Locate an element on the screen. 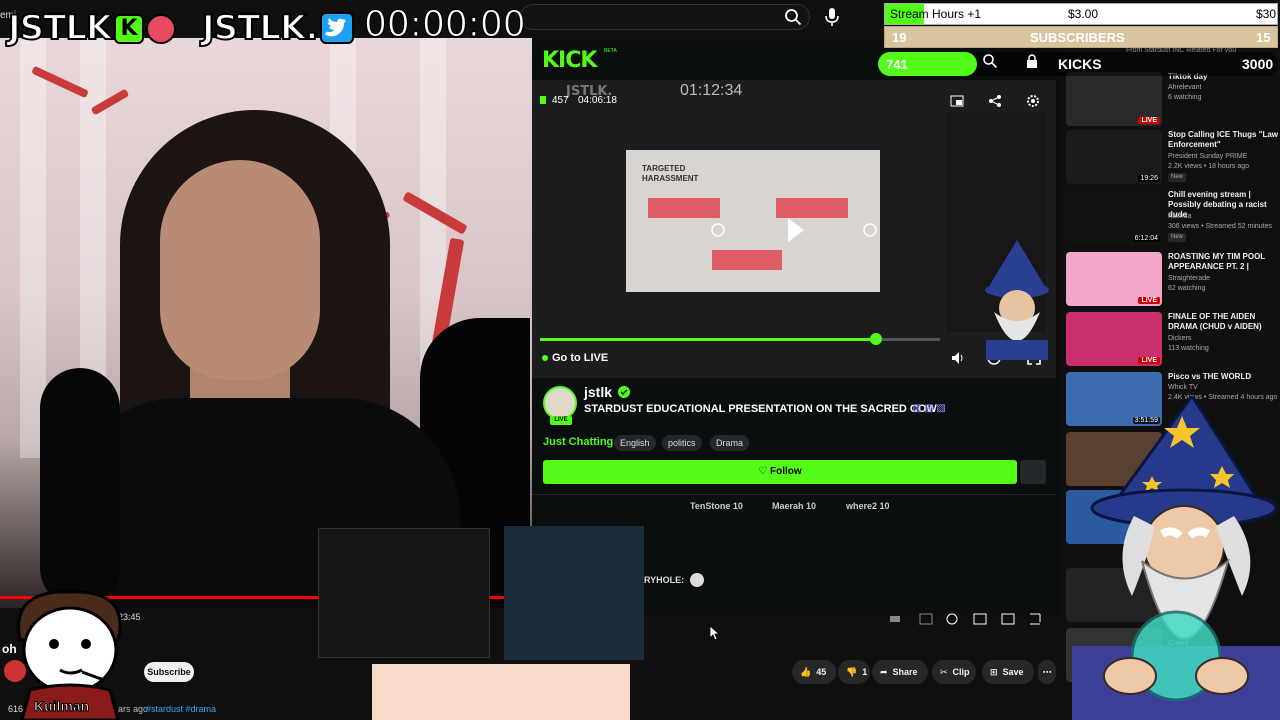 The image size is (1280, 720). recommendation-channel: Kalinda is located at coordinates (1224, 216).